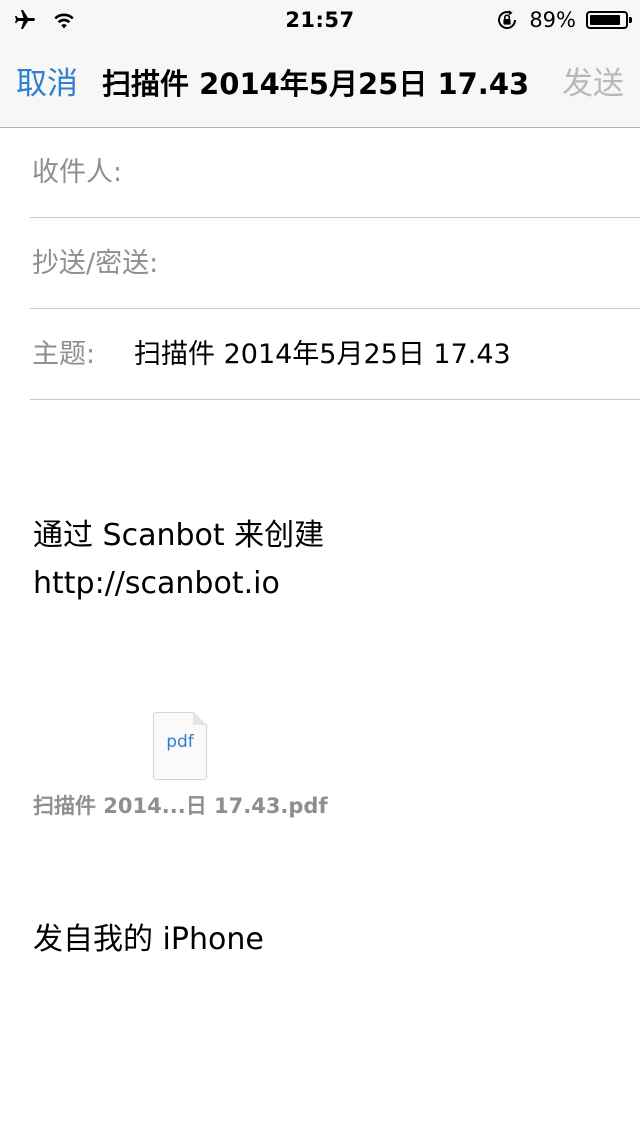 Image resolution: width=640 pixels, height=1136 pixels. What do you see at coordinates (180, 742) in the screenshot?
I see `attachment-extension: pdf` at bounding box center [180, 742].